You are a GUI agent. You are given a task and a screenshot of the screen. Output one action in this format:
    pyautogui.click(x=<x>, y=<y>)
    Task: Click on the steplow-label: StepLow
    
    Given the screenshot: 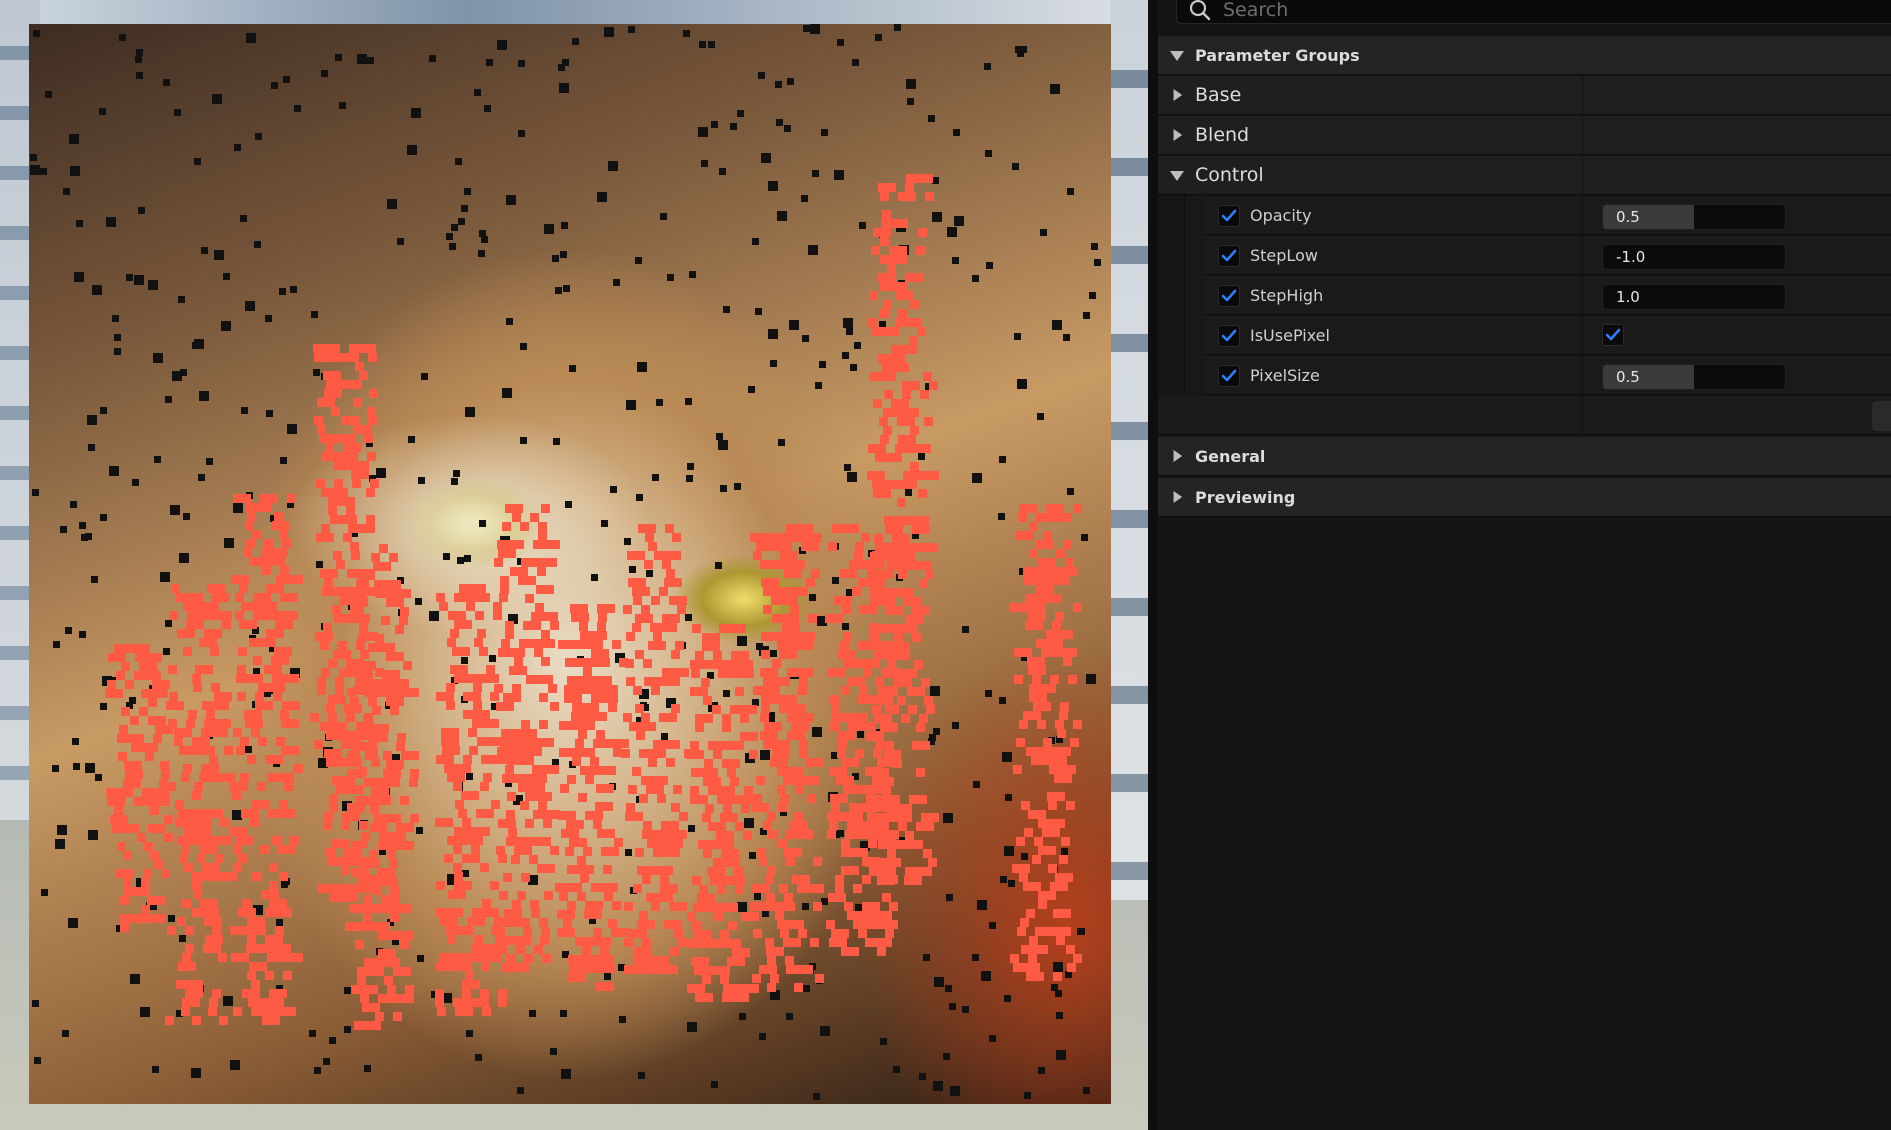 What is the action you would take?
    pyautogui.click(x=1284, y=255)
    